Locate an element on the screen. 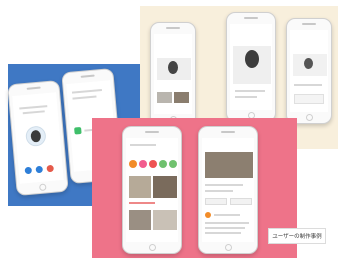 The image size is (340, 263). caption-label: ユーザーの制作事例 is located at coordinates (297, 236).